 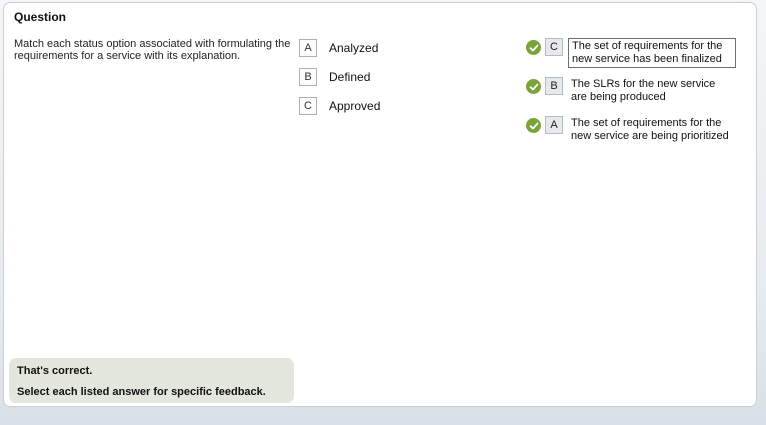 What do you see at coordinates (308, 77) in the screenshot?
I see `choice-letter-box: B` at bounding box center [308, 77].